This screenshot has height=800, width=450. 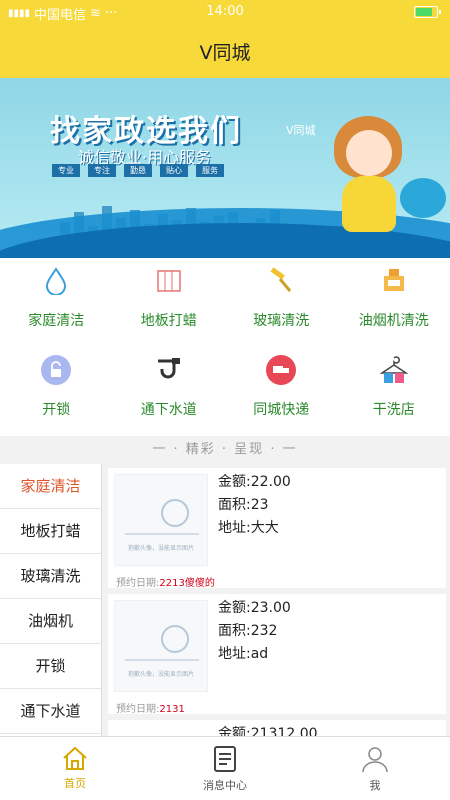 What do you see at coordinates (301, 130) in the screenshot?
I see `banner-brand: V同城` at bounding box center [301, 130].